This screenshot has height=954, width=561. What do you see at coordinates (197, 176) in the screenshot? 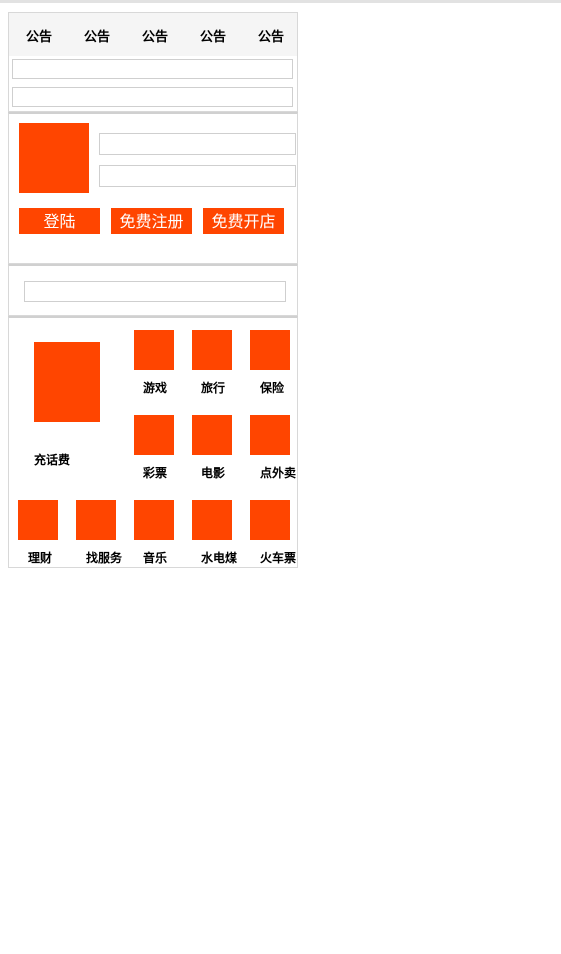
I see `password-field` at bounding box center [197, 176].